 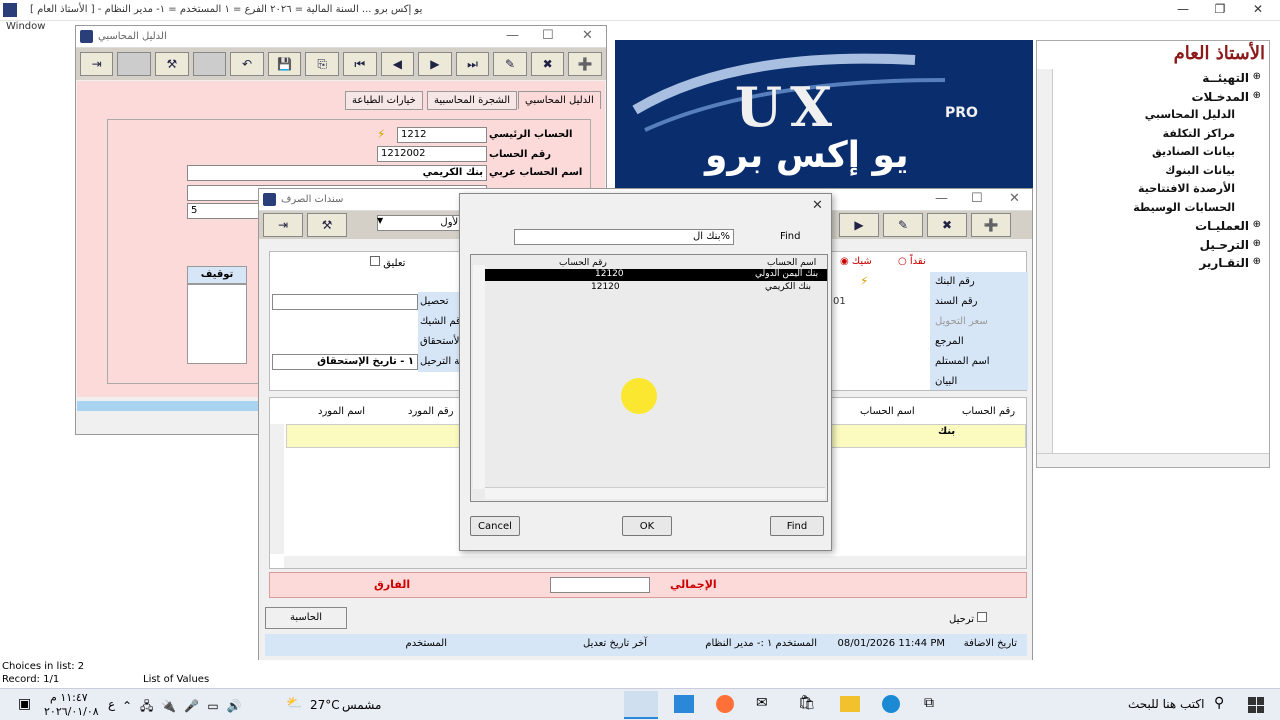 I want to click on tree-hscroll, so click(x=1153, y=460).